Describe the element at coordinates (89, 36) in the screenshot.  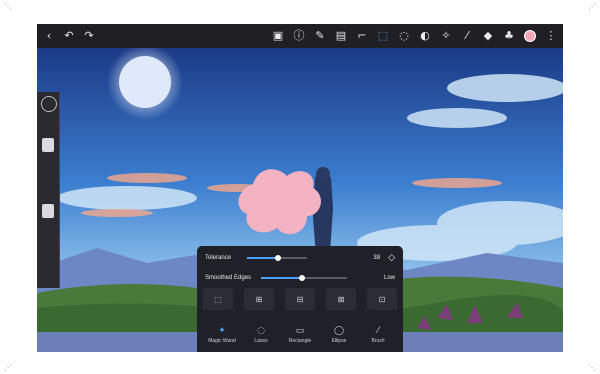
I see `redo-icon: ↷` at that location.